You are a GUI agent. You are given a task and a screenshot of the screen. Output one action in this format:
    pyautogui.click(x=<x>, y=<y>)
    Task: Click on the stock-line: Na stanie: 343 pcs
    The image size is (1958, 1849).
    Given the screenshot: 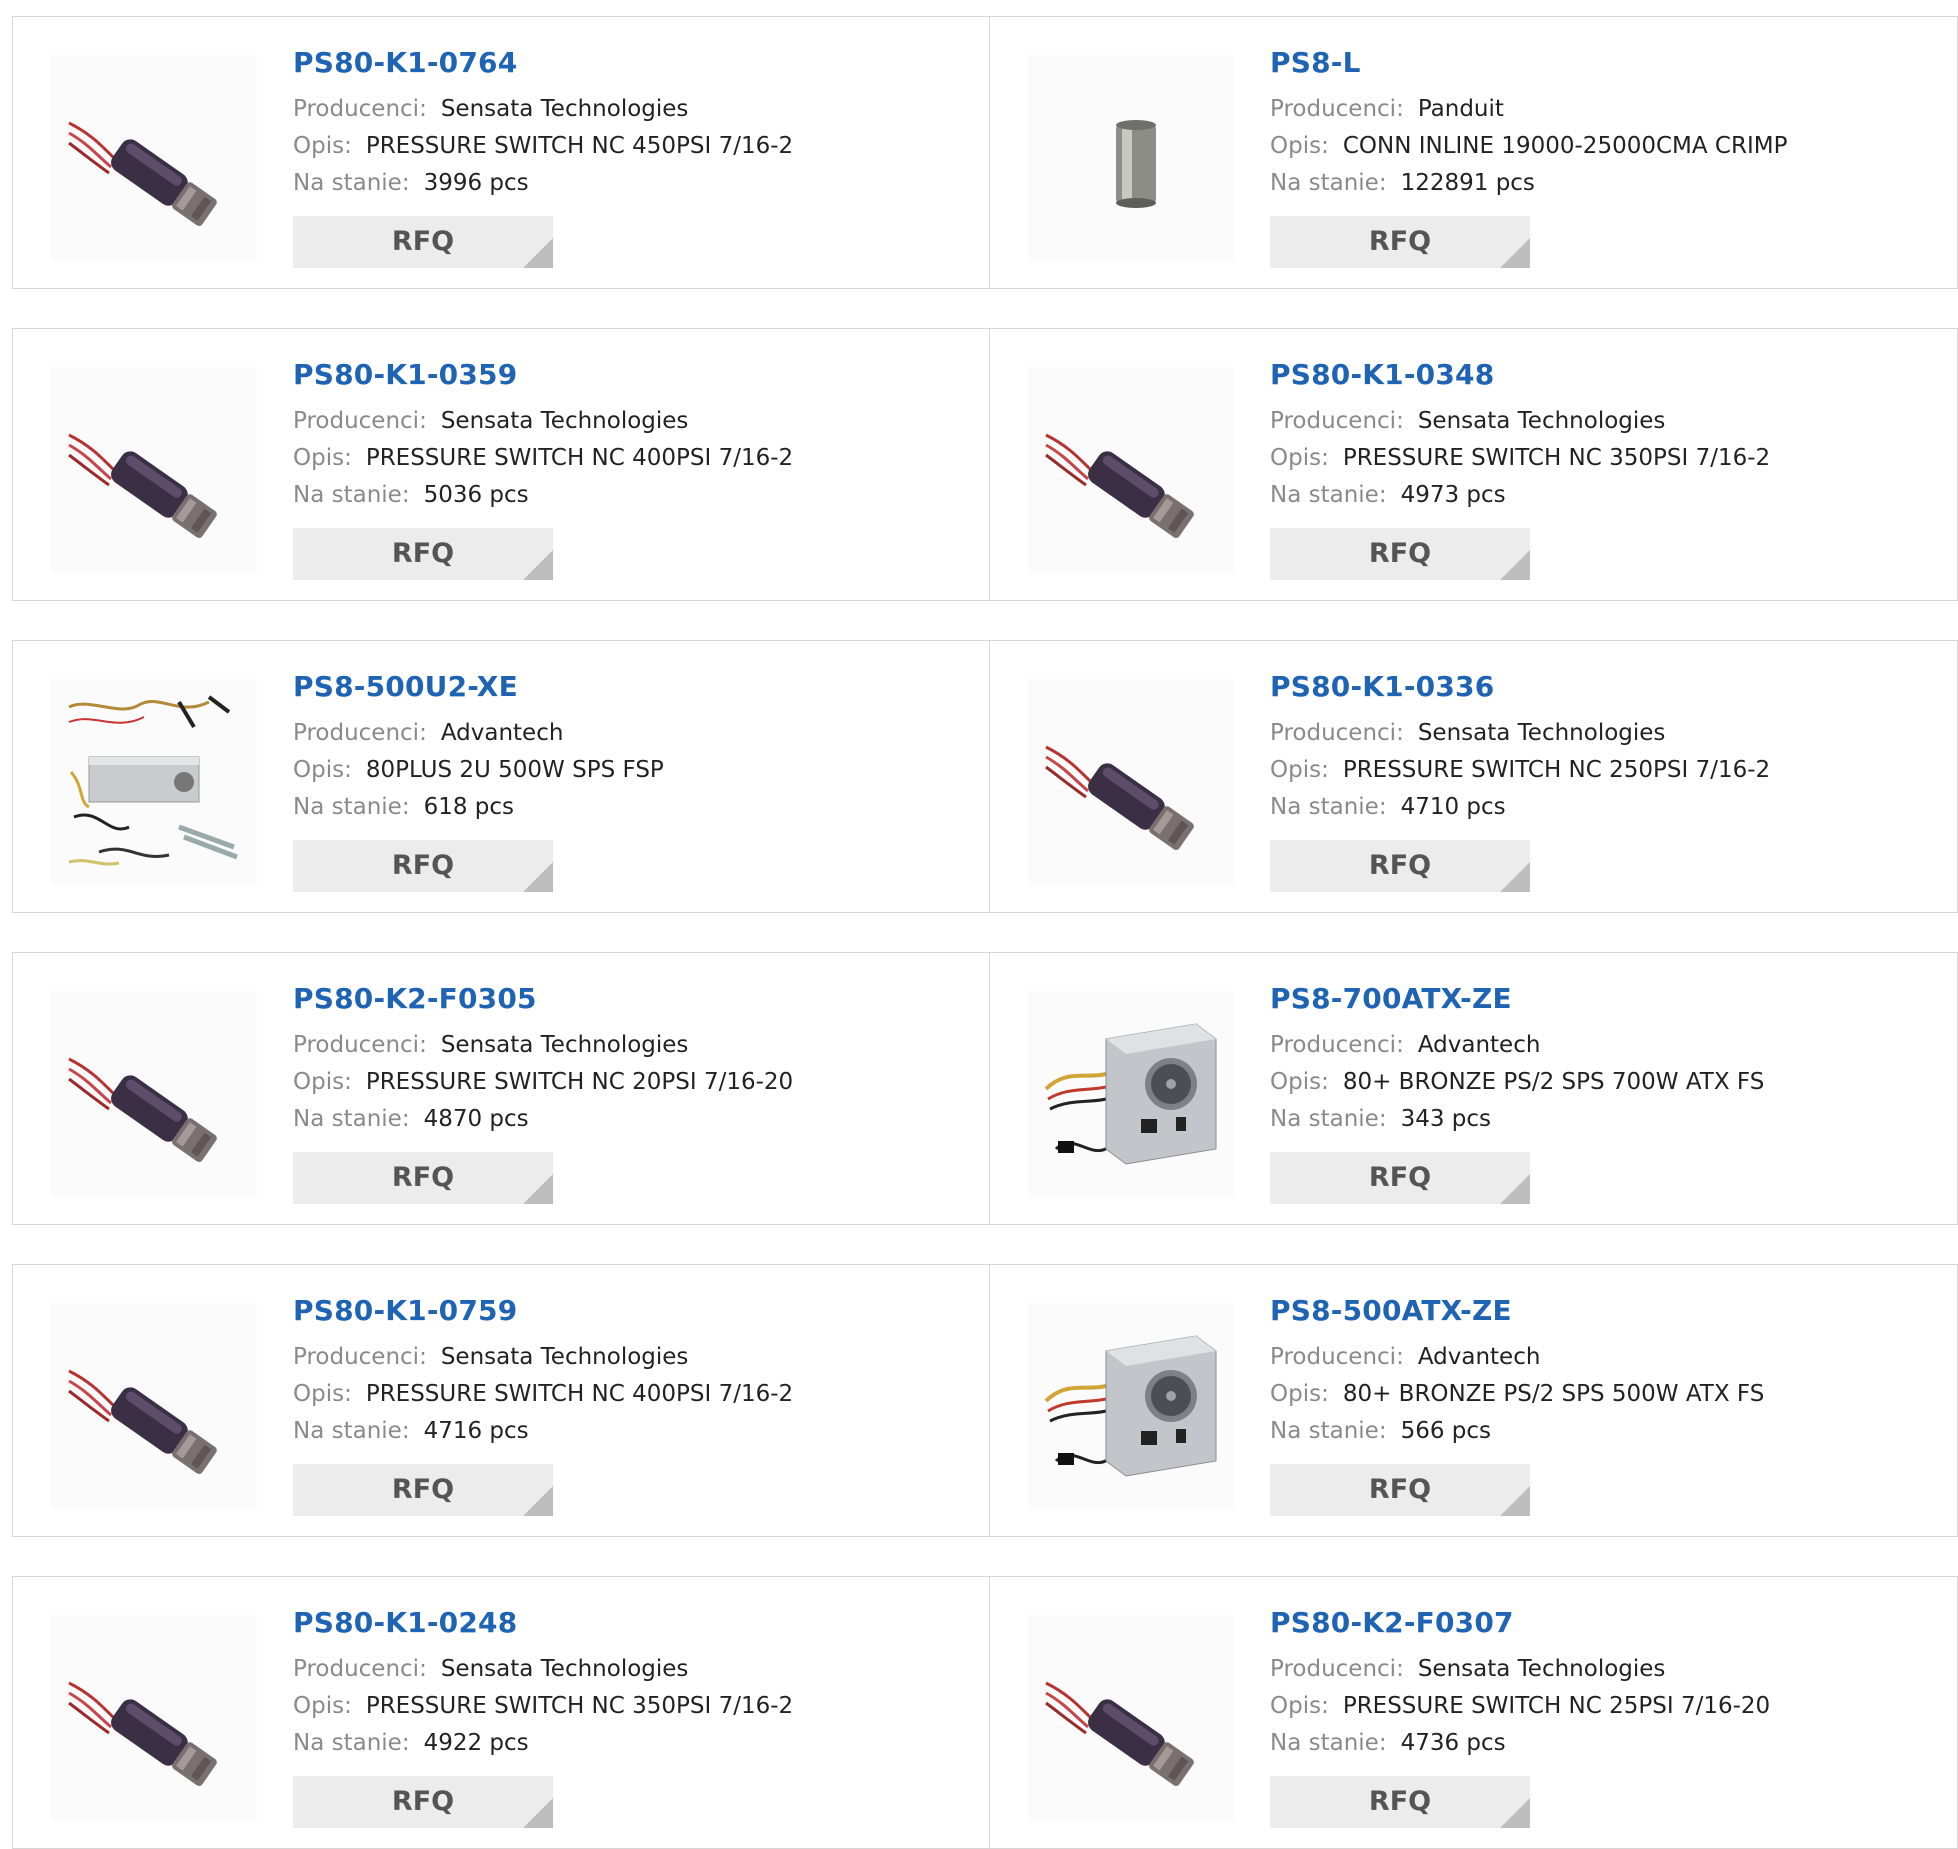 What is the action you would take?
    pyautogui.click(x=1517, y=1119)
    